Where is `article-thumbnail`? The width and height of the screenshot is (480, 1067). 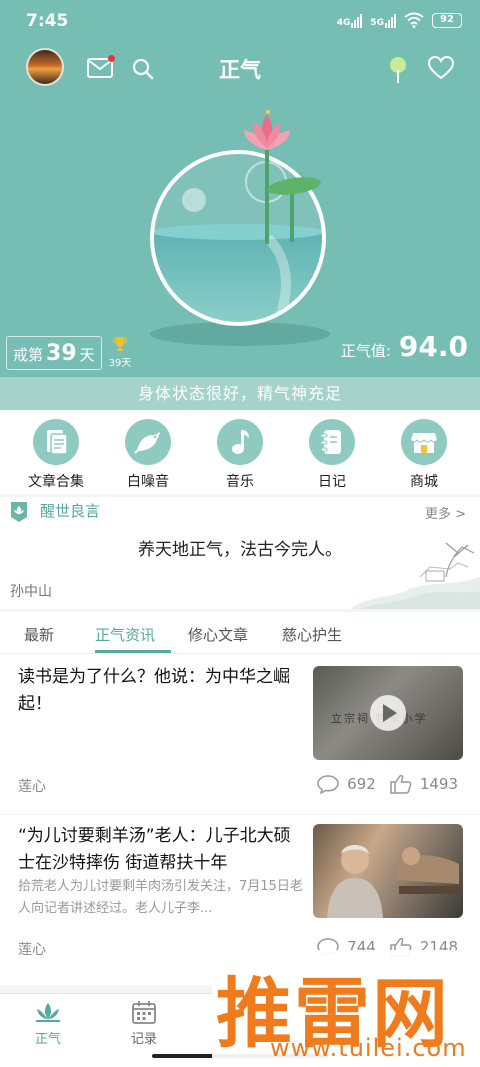 article-thumbnail is located at coordinates (388, 871).